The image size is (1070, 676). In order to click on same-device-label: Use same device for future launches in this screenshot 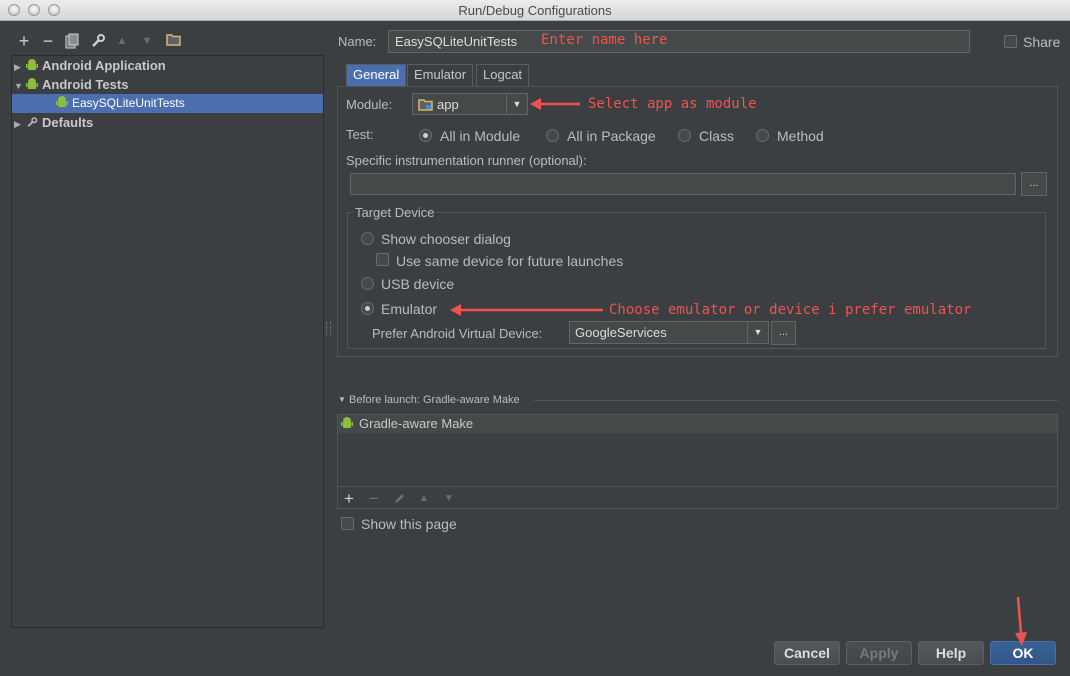, I will do `click(510, 261)`.